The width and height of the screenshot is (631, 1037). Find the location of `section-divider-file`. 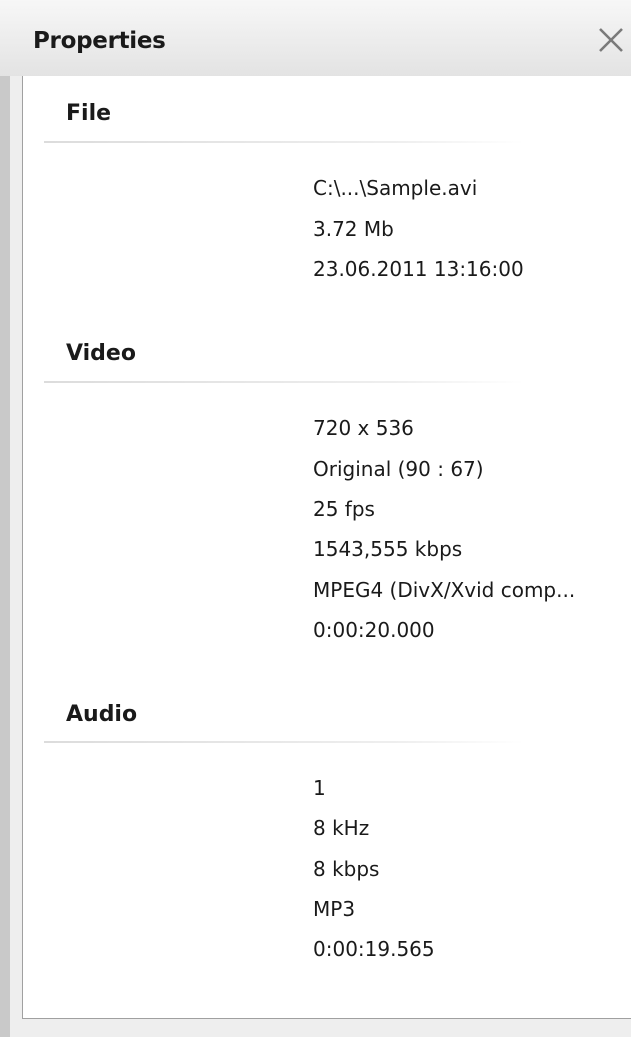

section-divider-file is located at coordinates (284, 142).